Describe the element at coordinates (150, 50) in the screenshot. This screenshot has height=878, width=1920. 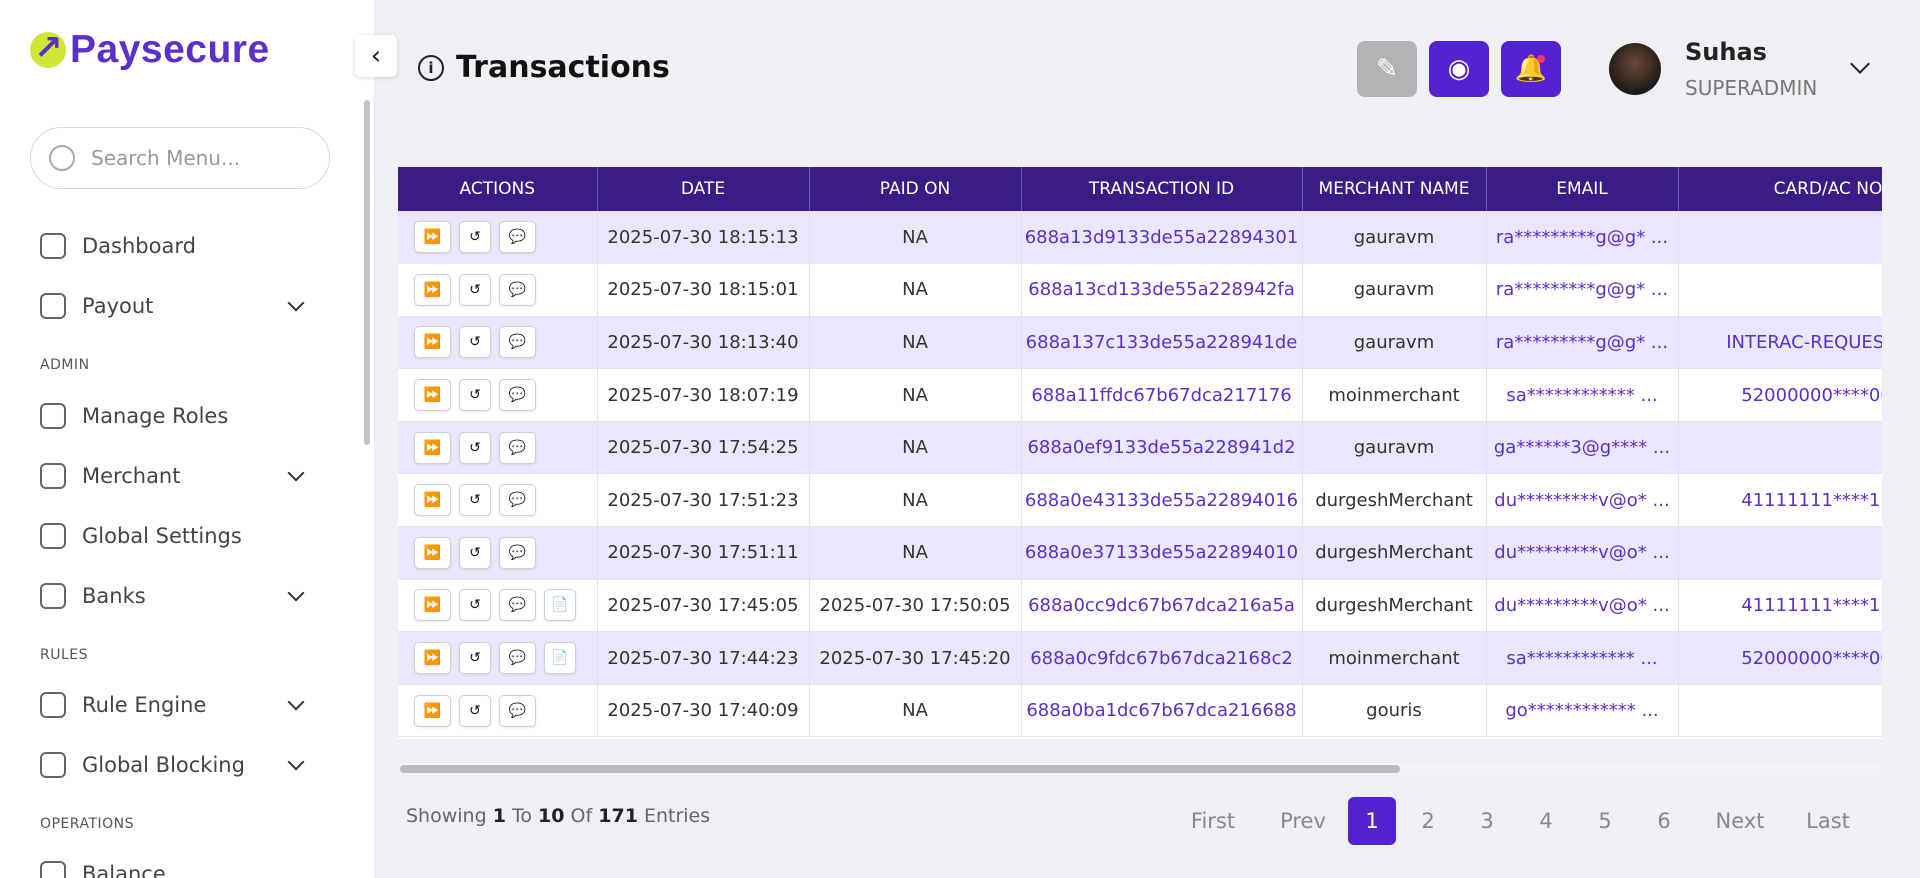
I see `brand-logo: Paysecure` at that location.